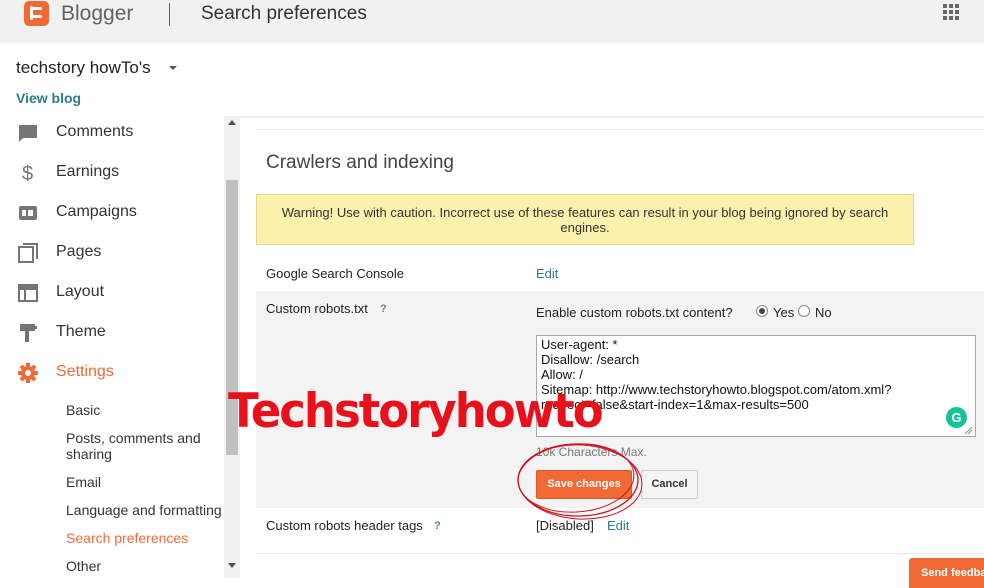  I want to click on sidebar-subitem-other: Other, so click(146, 566).